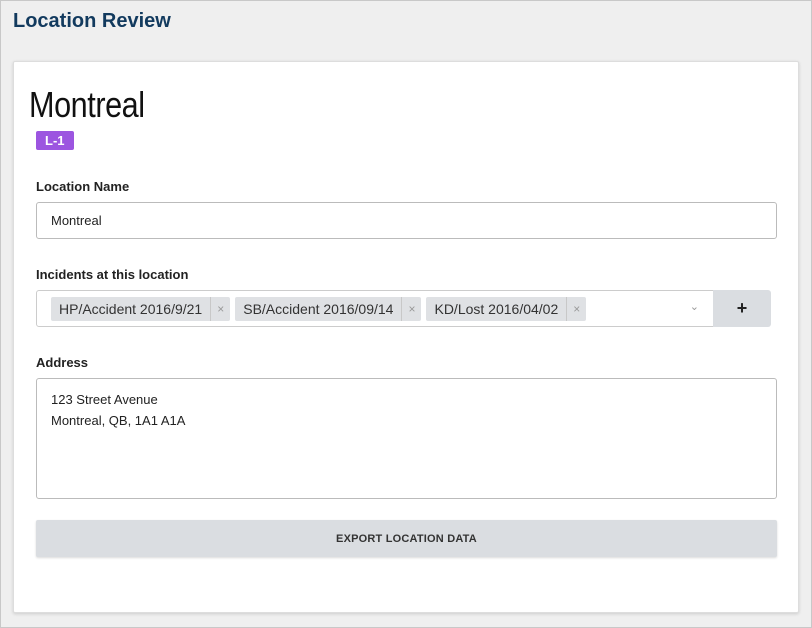 The width and height of the screenshot is (812, 628). What do you see at coordinates (694, 306) in the screenshot?
I see `chevron-down-icon: ⌄` at bounding box center [694, 306].